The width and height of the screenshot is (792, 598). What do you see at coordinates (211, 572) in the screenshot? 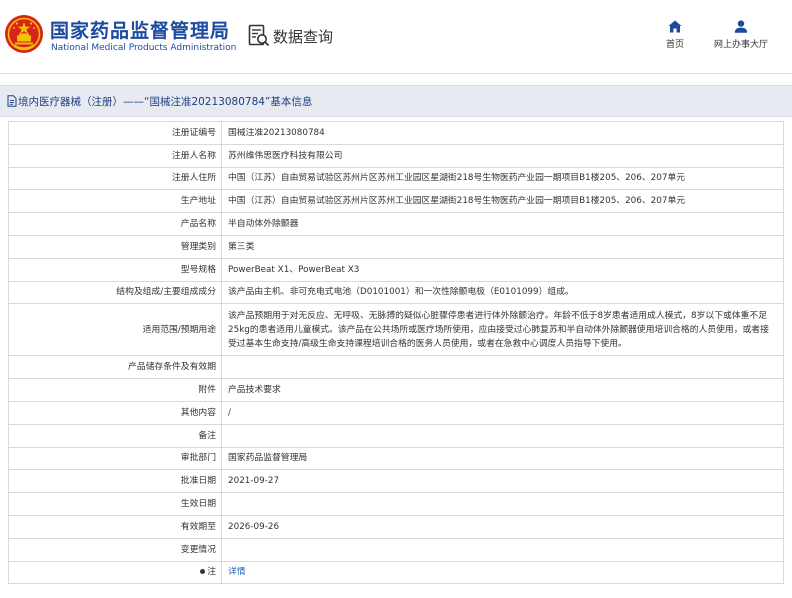
I see `field-label: 注` at bounding box center [211, 572].